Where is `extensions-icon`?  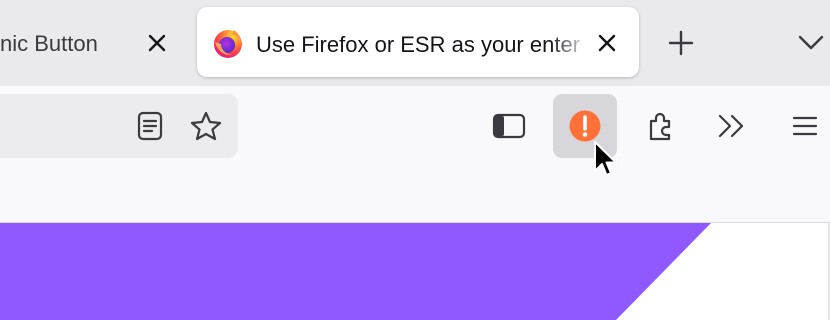
extensions-icon is located at coordinates (661, 126).